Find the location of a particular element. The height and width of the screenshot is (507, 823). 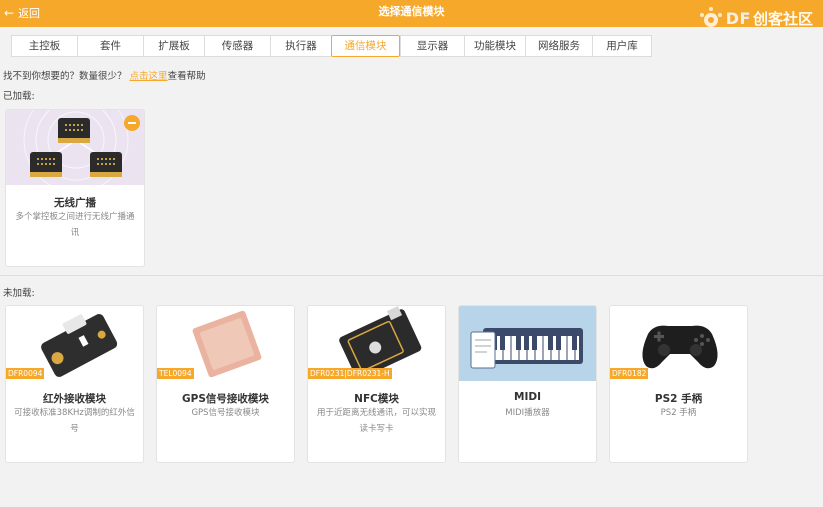

help-prefix: 找不到你想要的？数量很少？ is located at coordinates (65, 76).